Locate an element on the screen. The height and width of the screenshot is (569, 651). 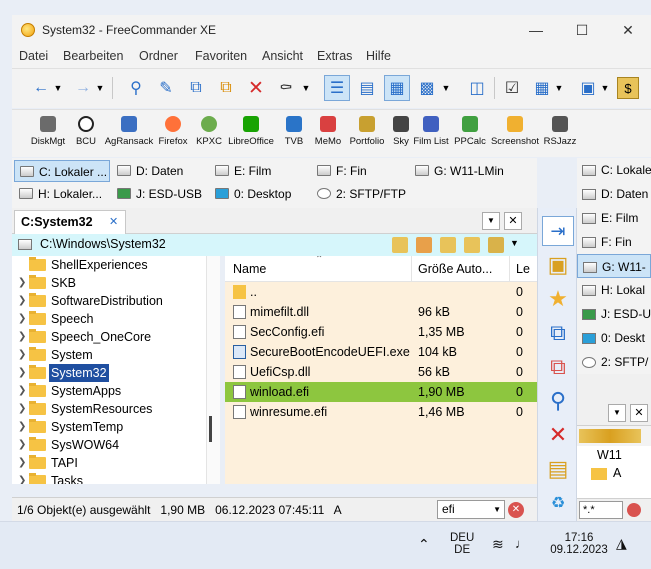
volume-icon: ♩ is located at coordinates (521, 543).